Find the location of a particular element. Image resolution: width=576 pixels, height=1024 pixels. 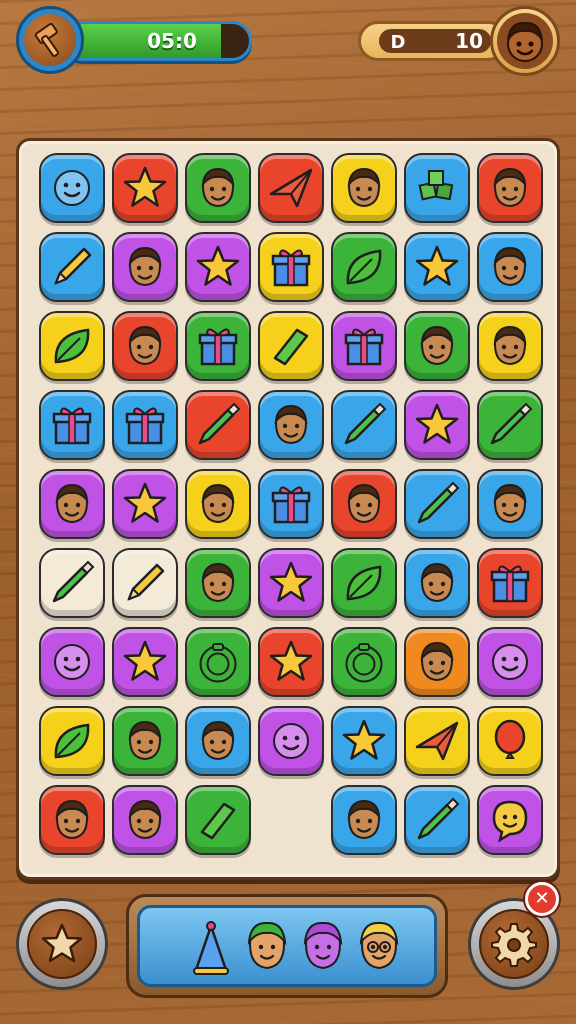

tile-bubble-purple is located at coordinates (510, 820).